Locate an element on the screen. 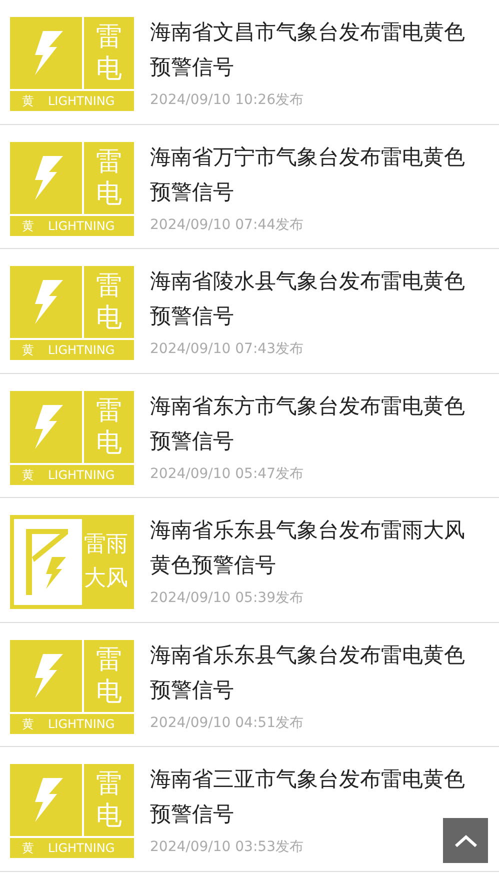  alert-item: 雷 电 黄 LIGHTNING 海南省文昌市气象台发布雷电黄色预警信号 2024/09/10 10:26发布 is located at coordinates (249, 62).